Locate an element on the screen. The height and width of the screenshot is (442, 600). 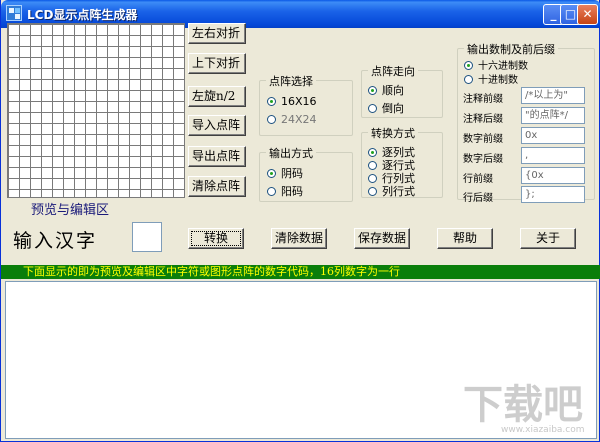
number-suffix-label: 数字后缀 is located at coordinates (483, 159).